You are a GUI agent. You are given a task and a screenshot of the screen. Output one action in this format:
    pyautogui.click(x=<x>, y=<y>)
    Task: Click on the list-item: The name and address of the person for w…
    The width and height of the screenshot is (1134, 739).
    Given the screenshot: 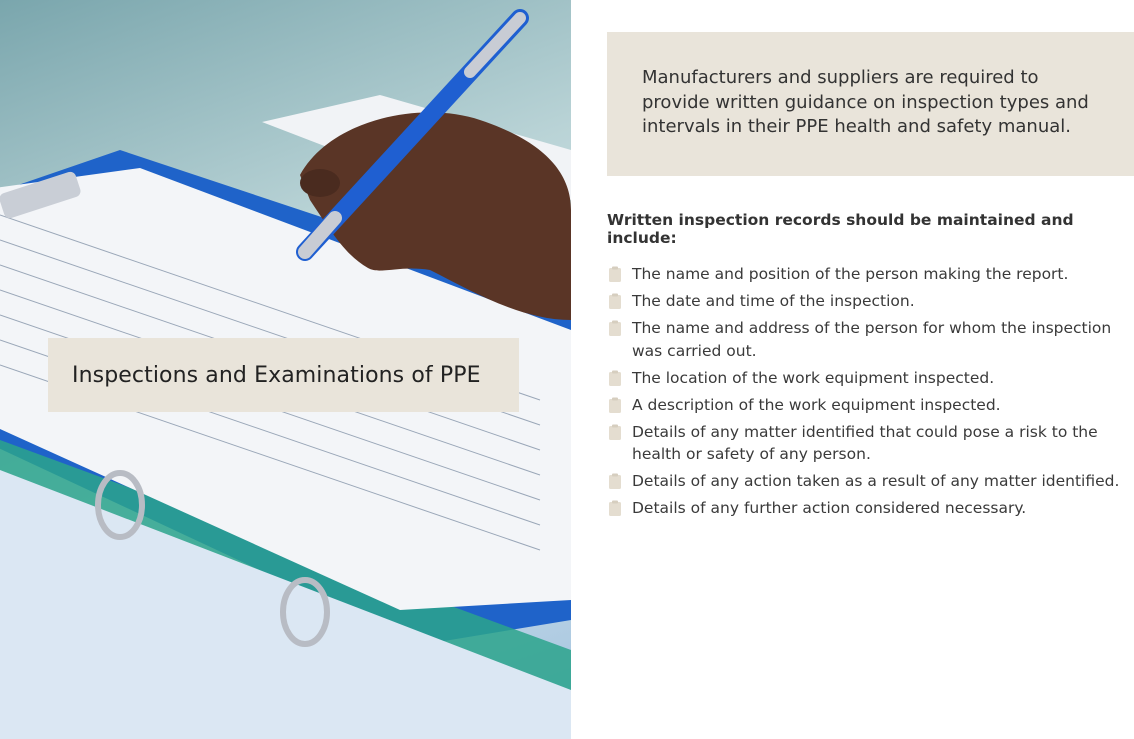 What is the action you would take?
    pyautogui.click(x=867, y=339)
    